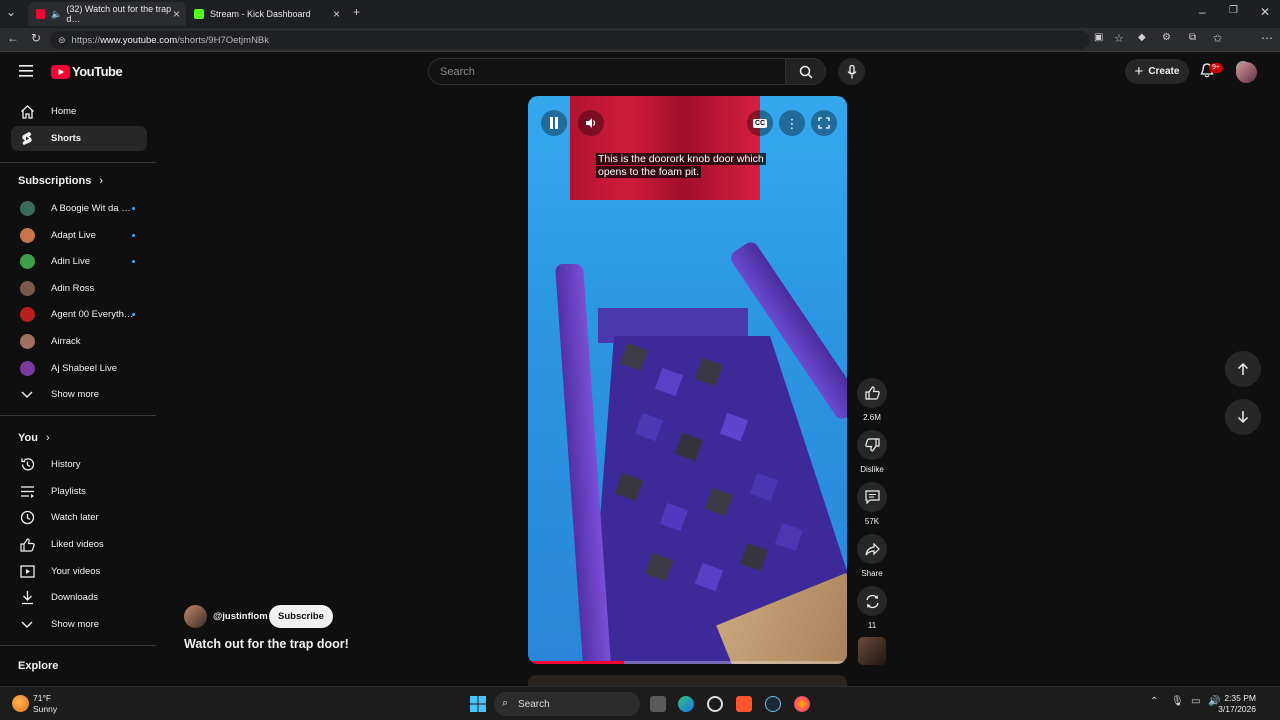 This screenshot has width=1280, height=720. I want to click on site-info-icon: ⊜, so click(62, 40).